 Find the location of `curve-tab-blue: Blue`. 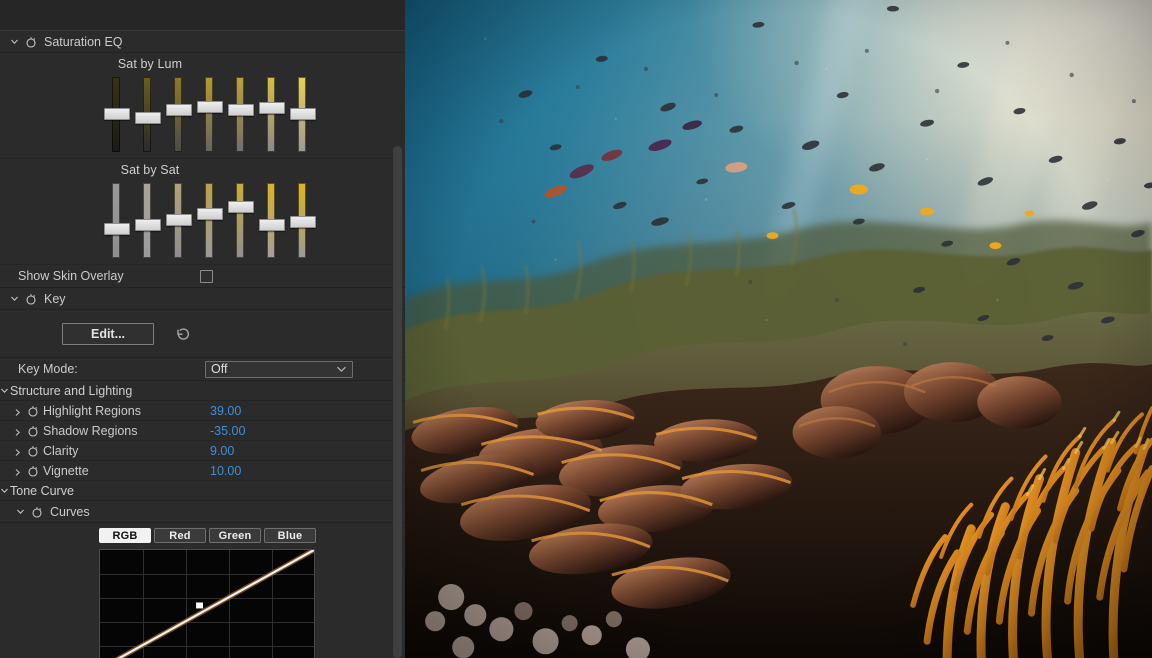

curve-tab-blue: Blue is located at coordinates (290, 535).